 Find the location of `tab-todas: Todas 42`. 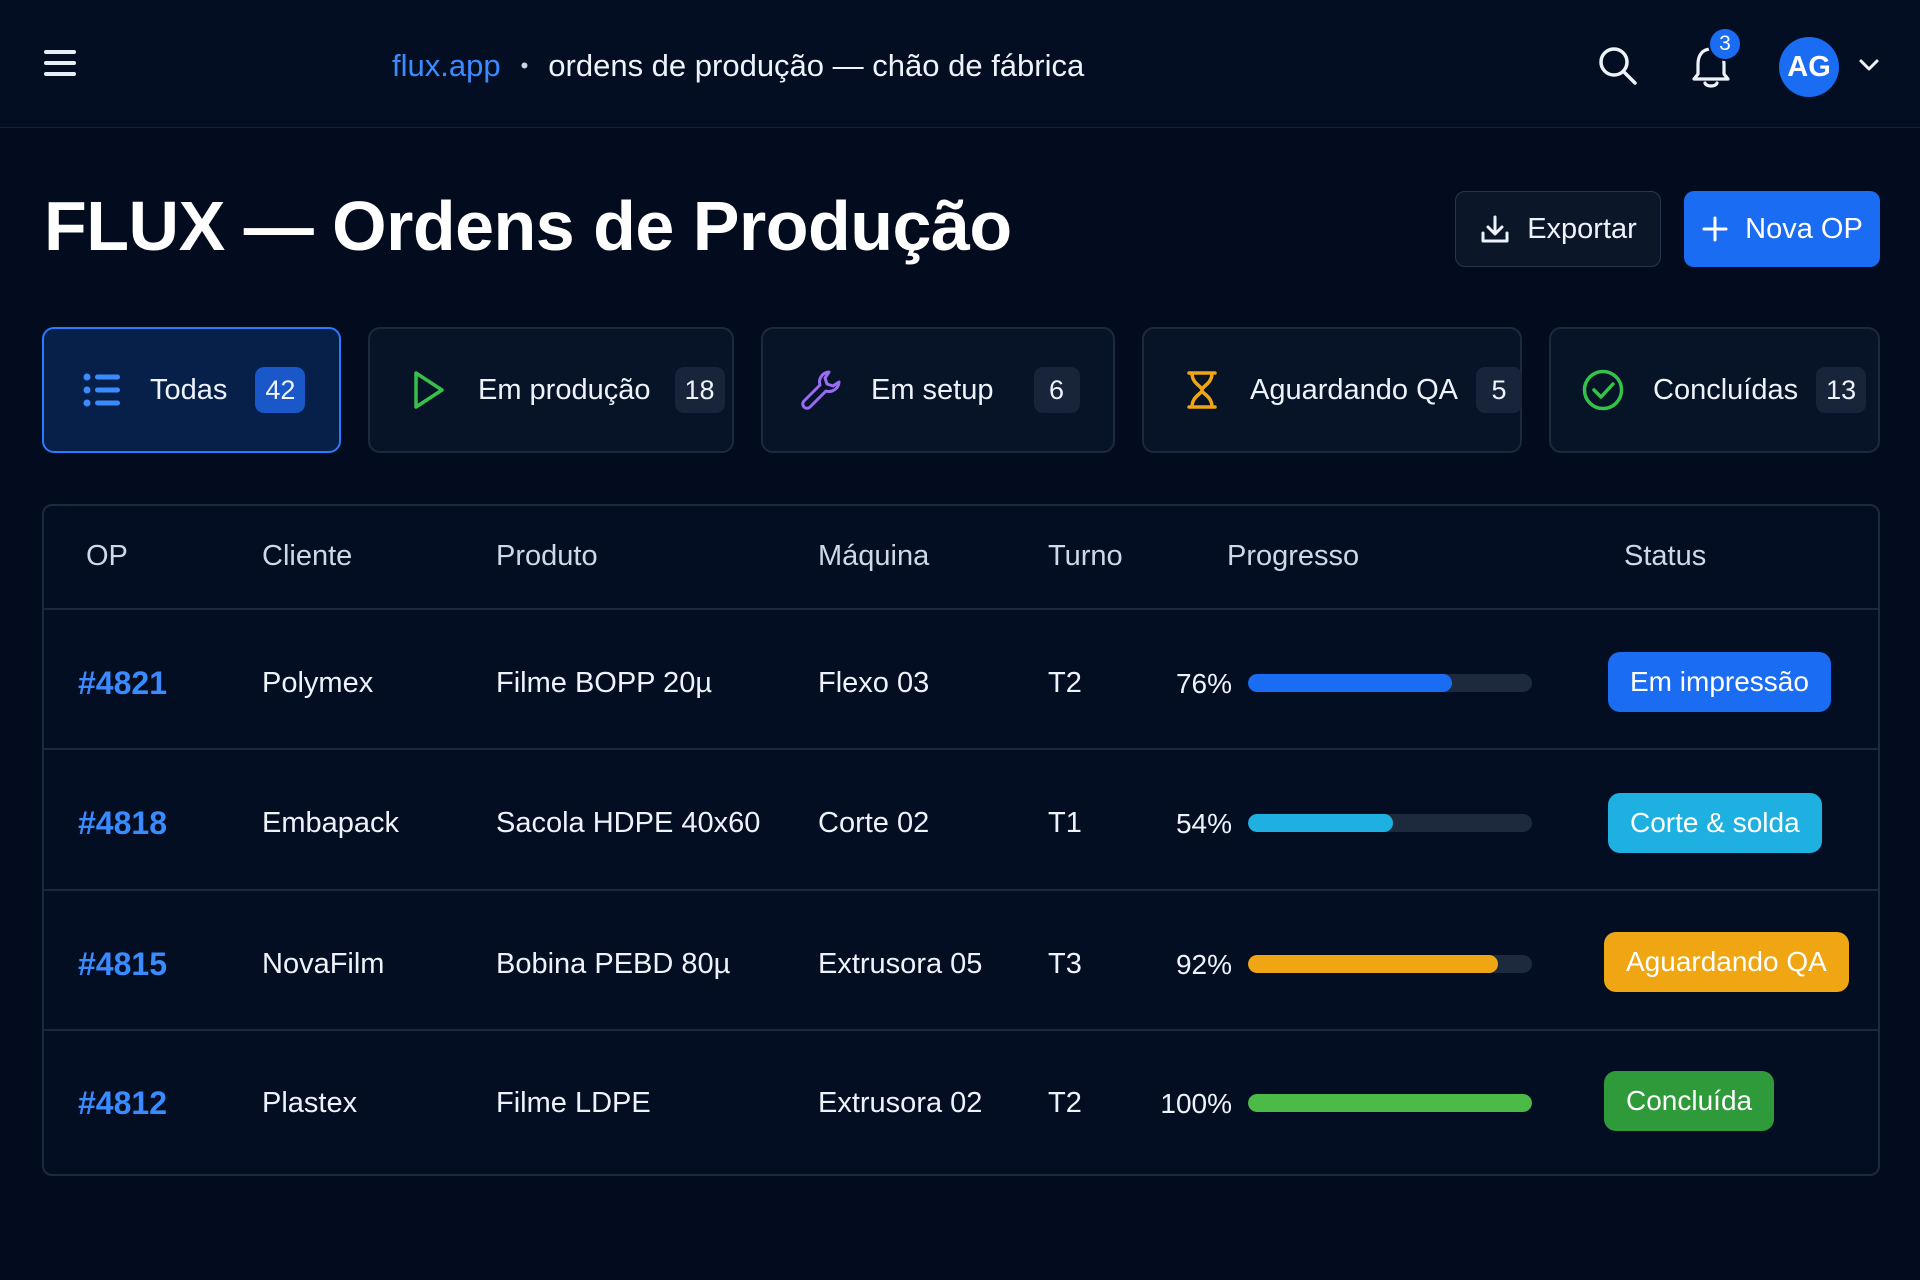

tab-todas: Todas 42 is located at coordinates (191, 390).